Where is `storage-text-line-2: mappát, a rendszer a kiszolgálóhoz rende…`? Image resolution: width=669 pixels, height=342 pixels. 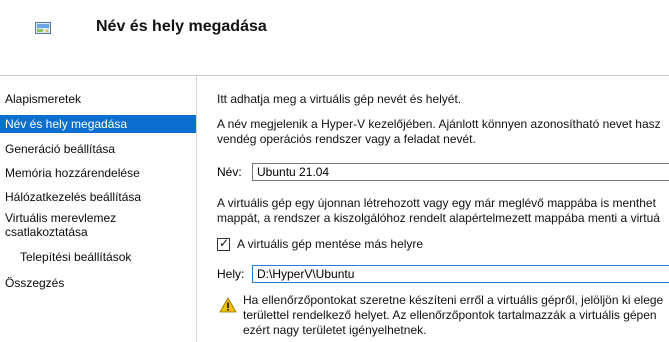 storage-text-line-2: mappát, a rendszer a kiszolgálóhoz rende… is located at coordinates (438, 218).